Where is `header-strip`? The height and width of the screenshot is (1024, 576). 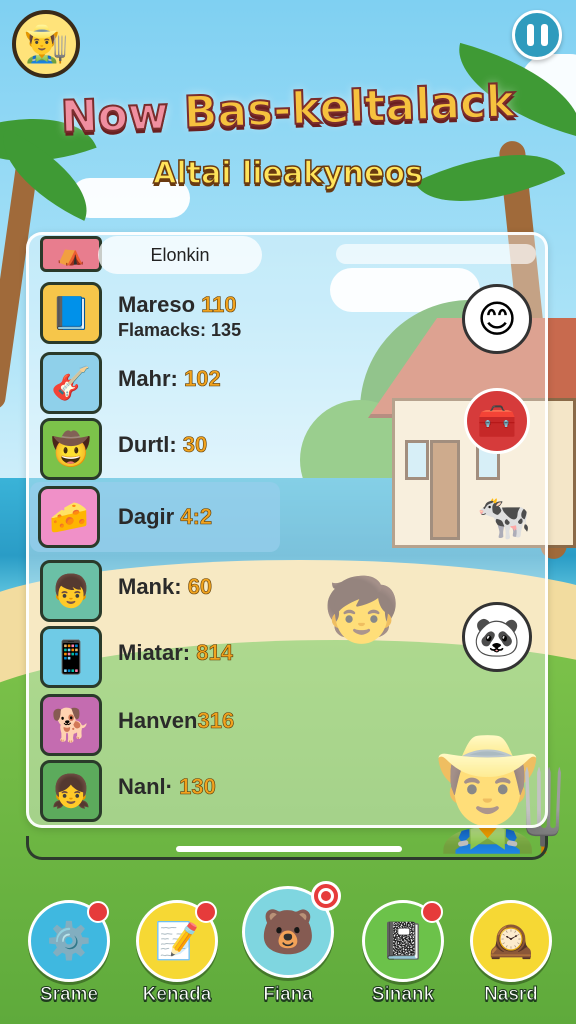
header-strip is located at coordinates (436, 254).